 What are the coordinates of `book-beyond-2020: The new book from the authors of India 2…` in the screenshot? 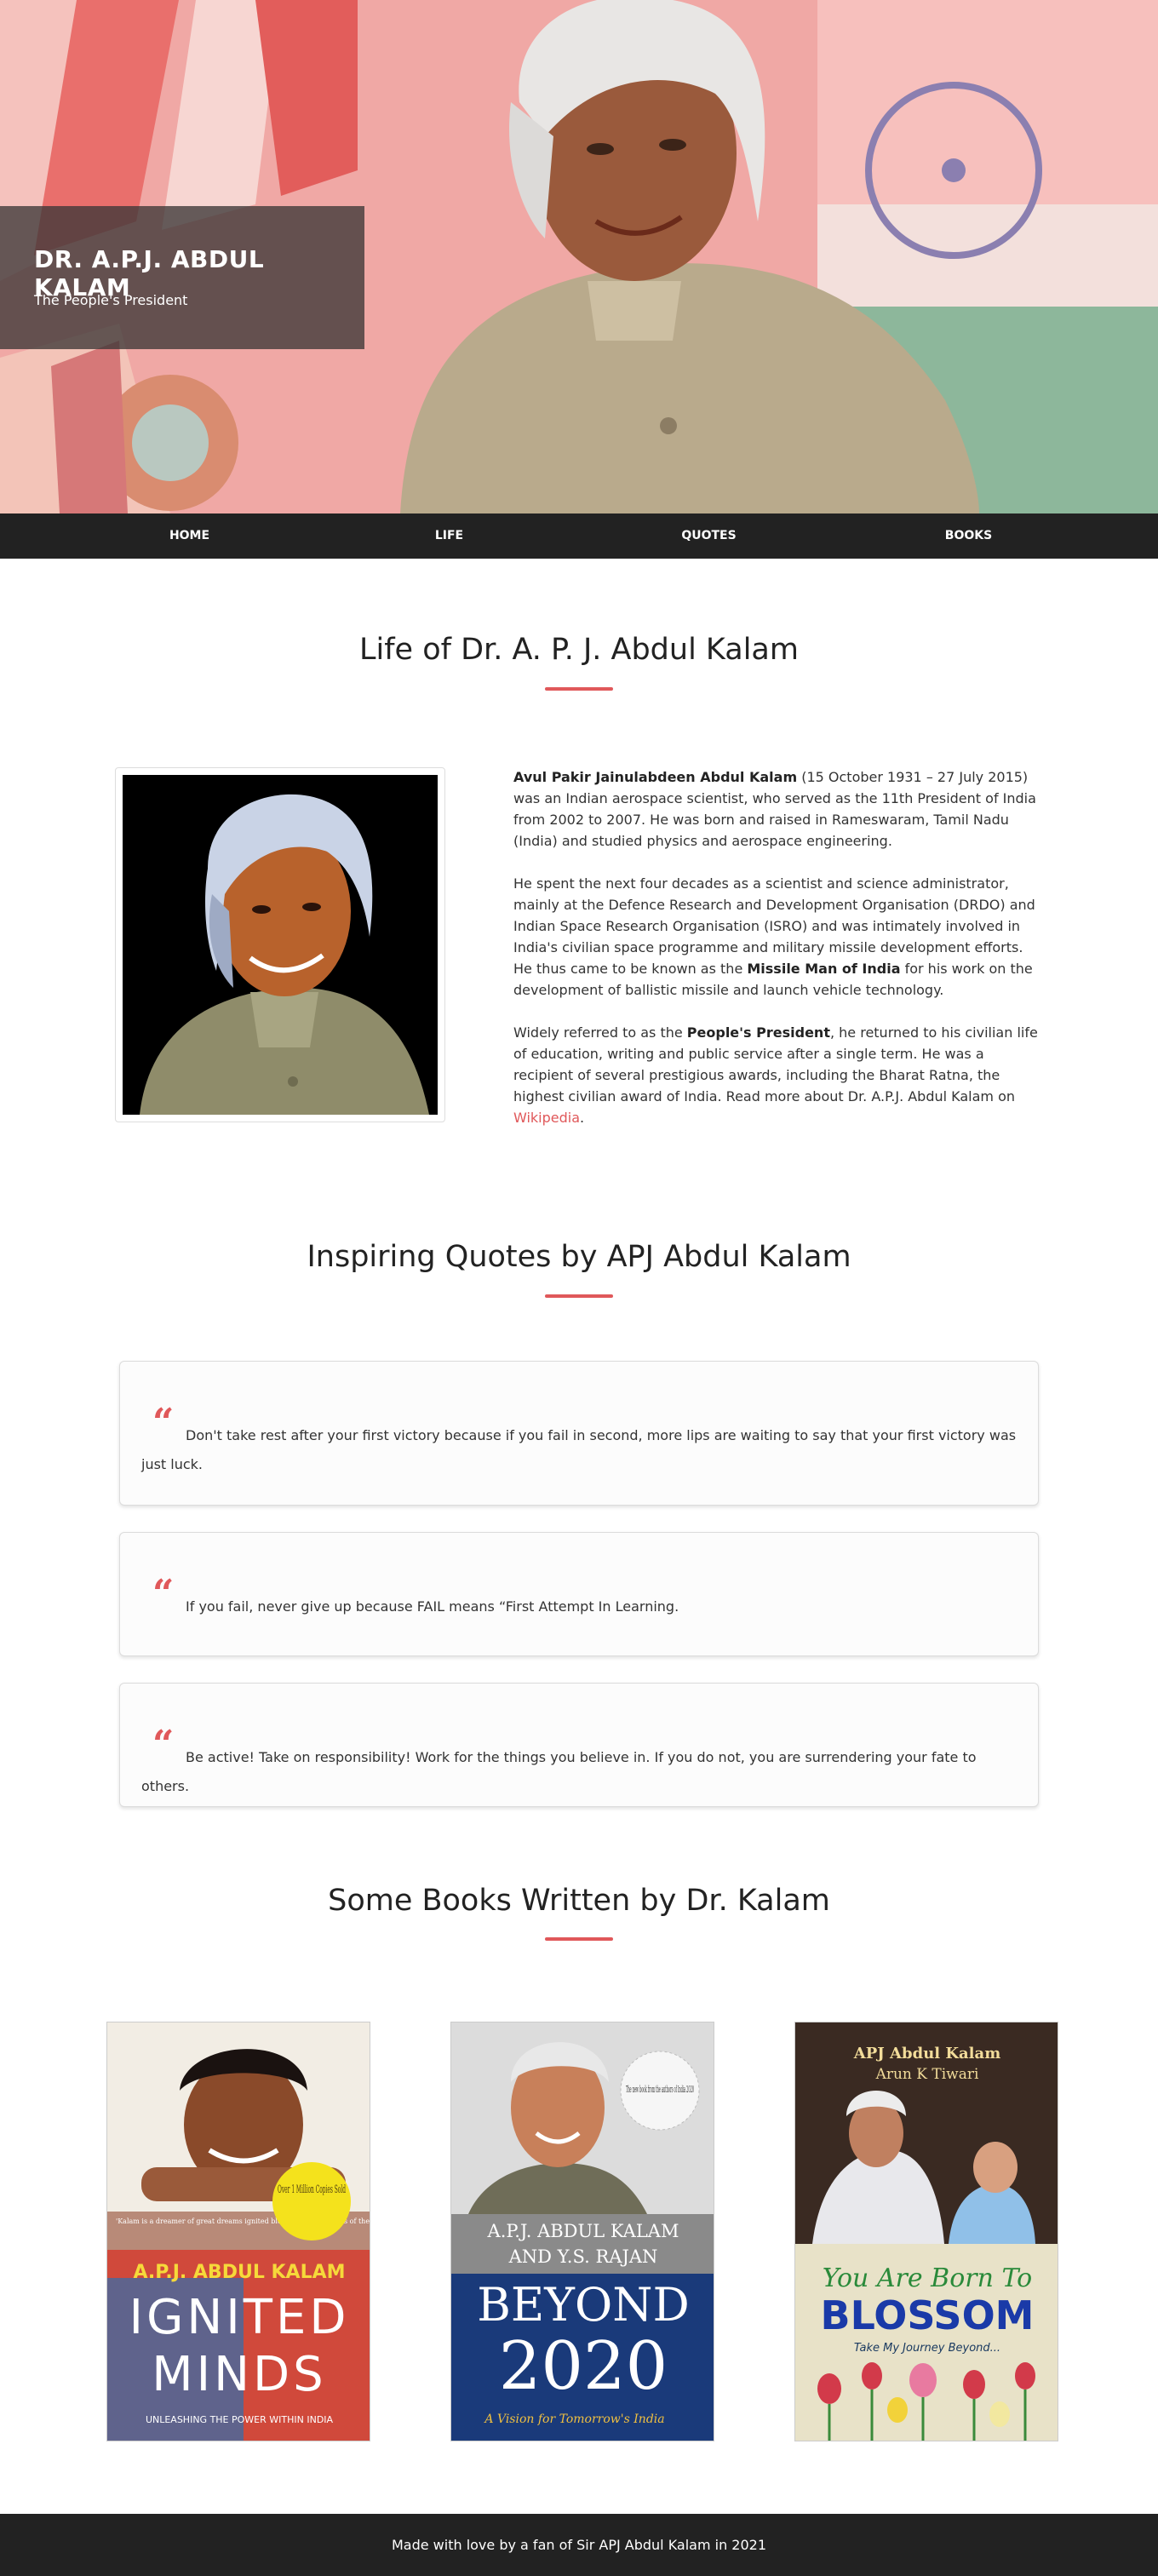 It's located at (582, 2231).